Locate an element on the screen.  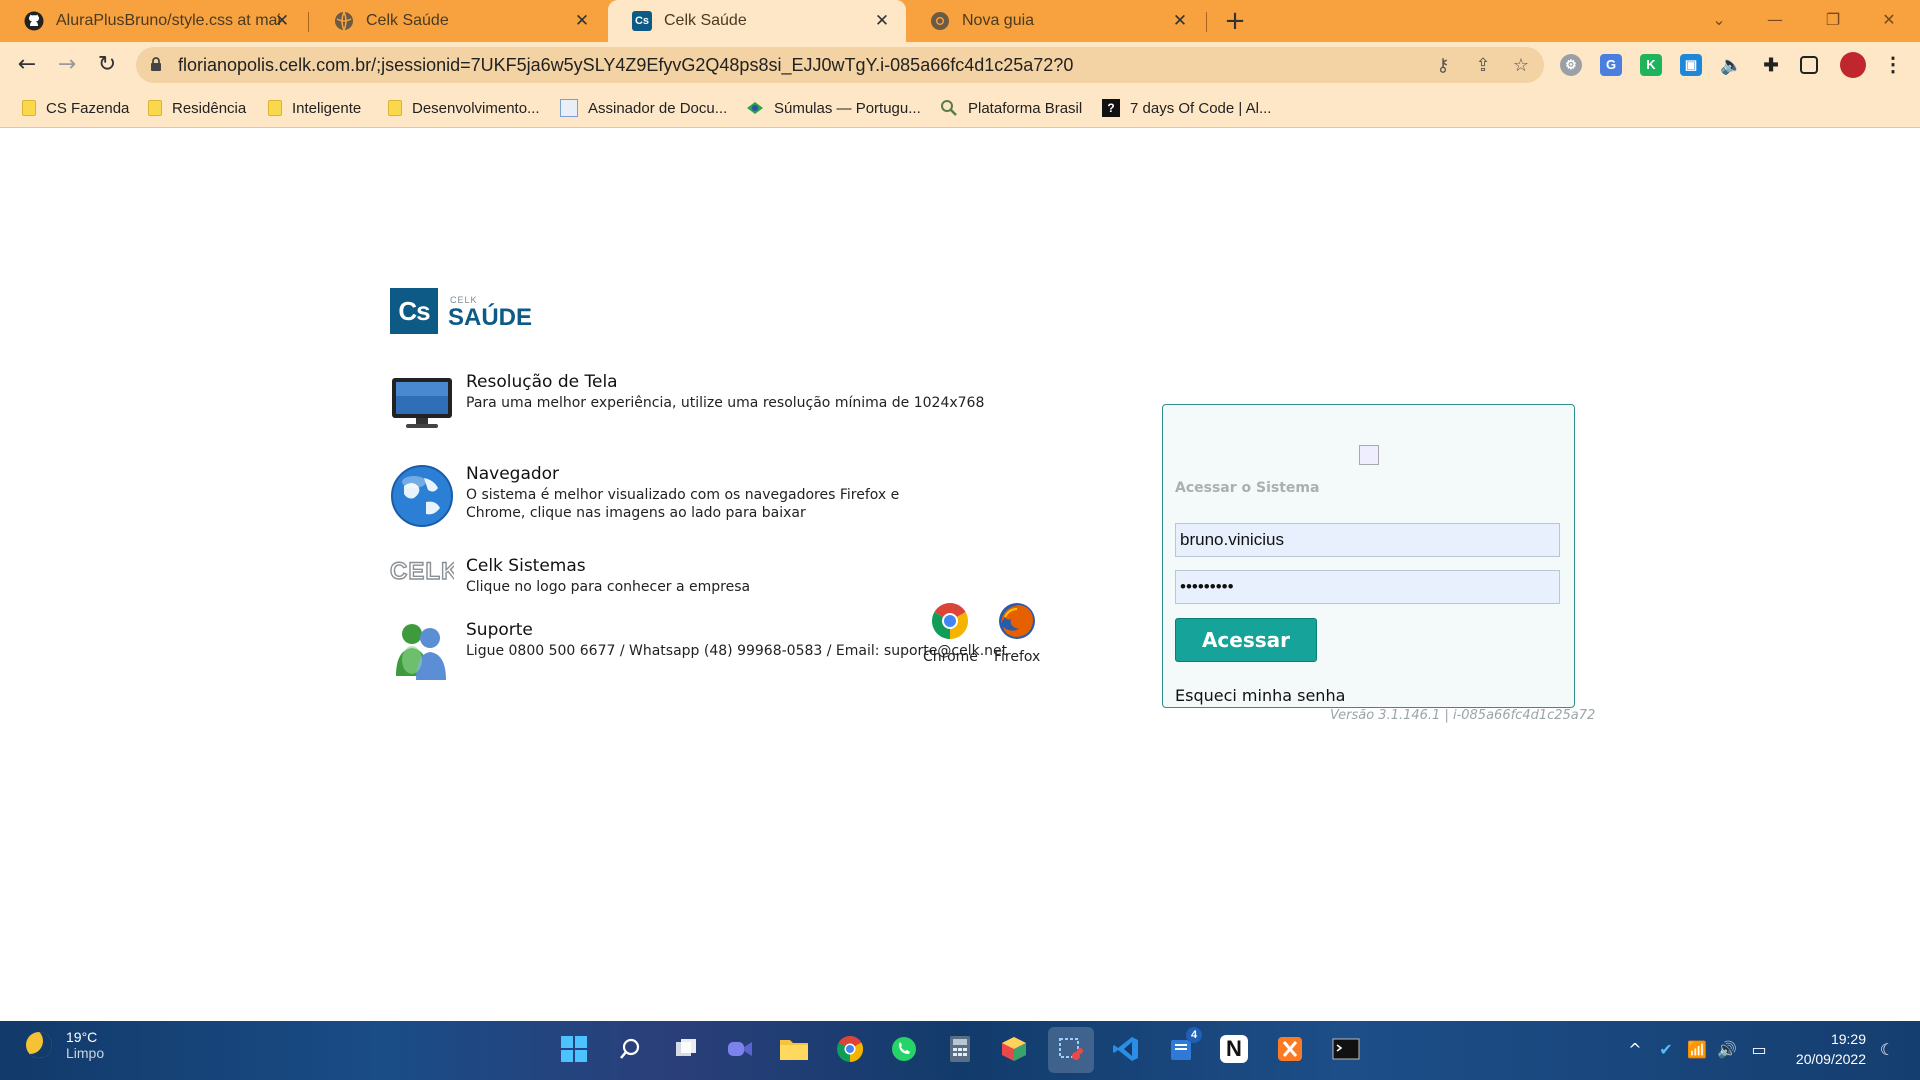
snipping-tool-icon is located at coordinates (1071, 1050).